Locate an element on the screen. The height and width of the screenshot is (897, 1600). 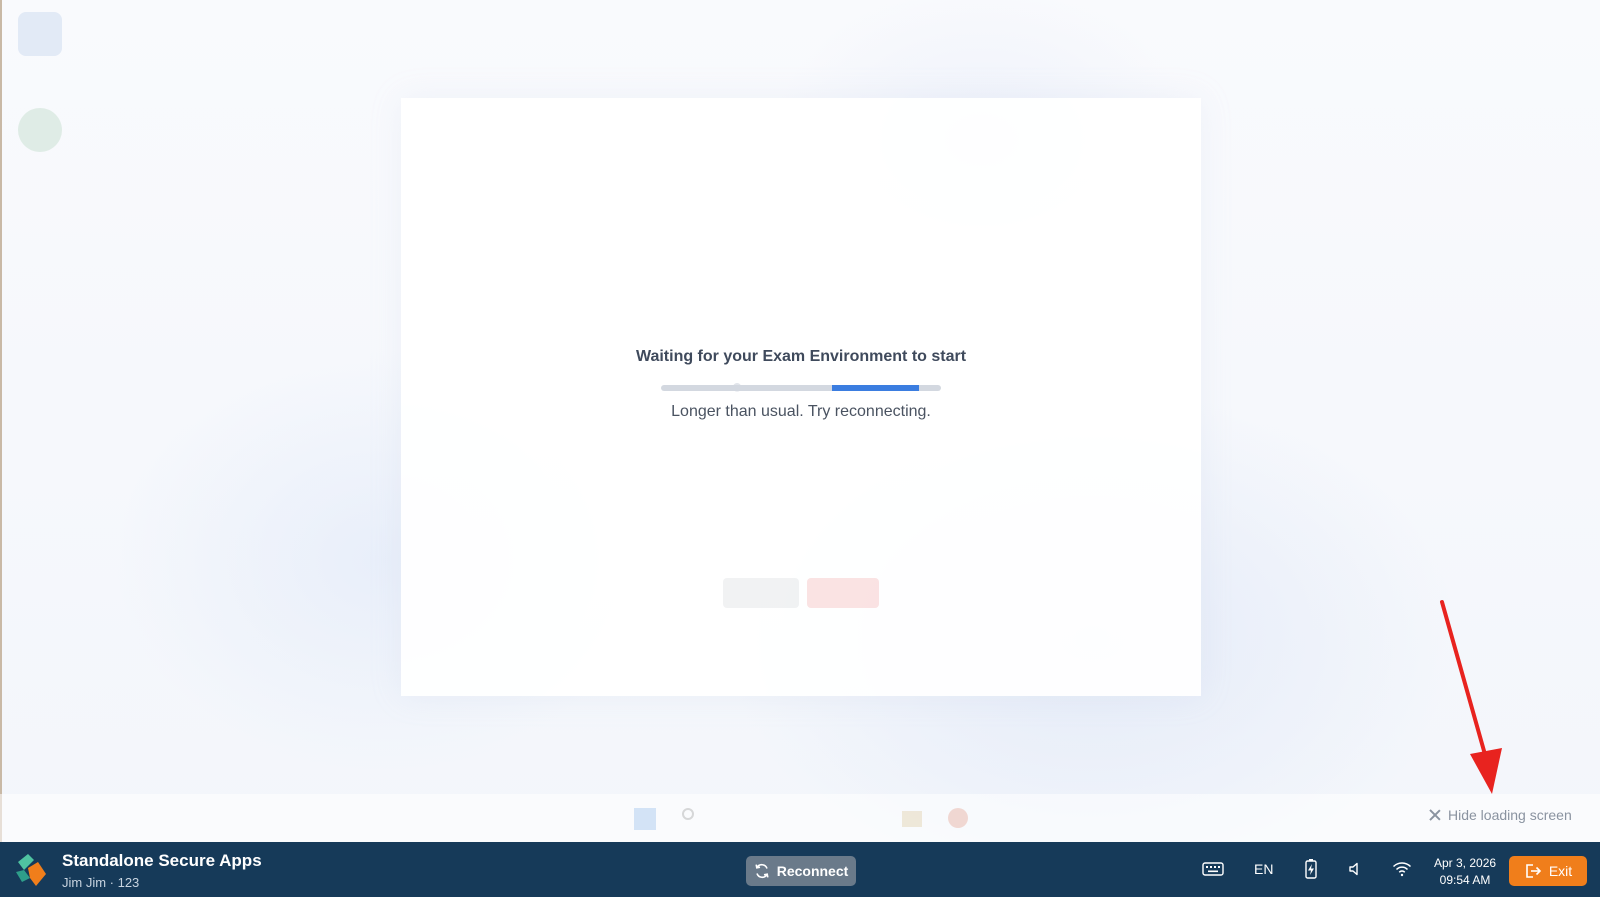
exit-button: Exit is located at coordinates (1548, 871).